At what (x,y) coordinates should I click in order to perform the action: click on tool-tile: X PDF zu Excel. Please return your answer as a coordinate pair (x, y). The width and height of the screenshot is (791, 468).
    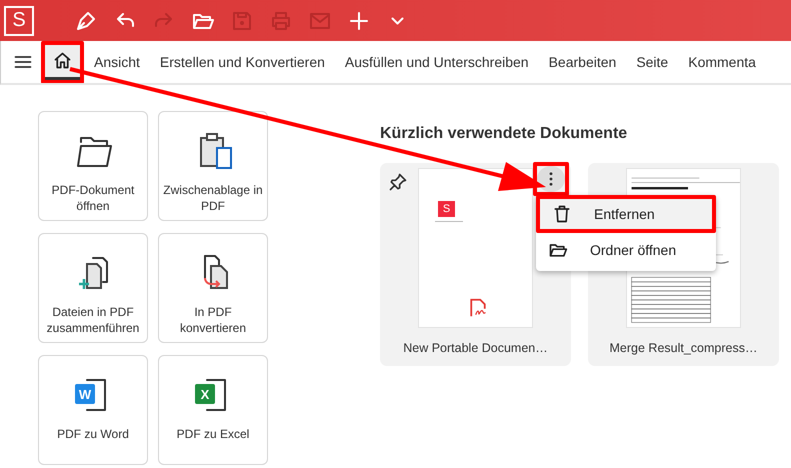
    Looking at the image, I should click on (213, 410).